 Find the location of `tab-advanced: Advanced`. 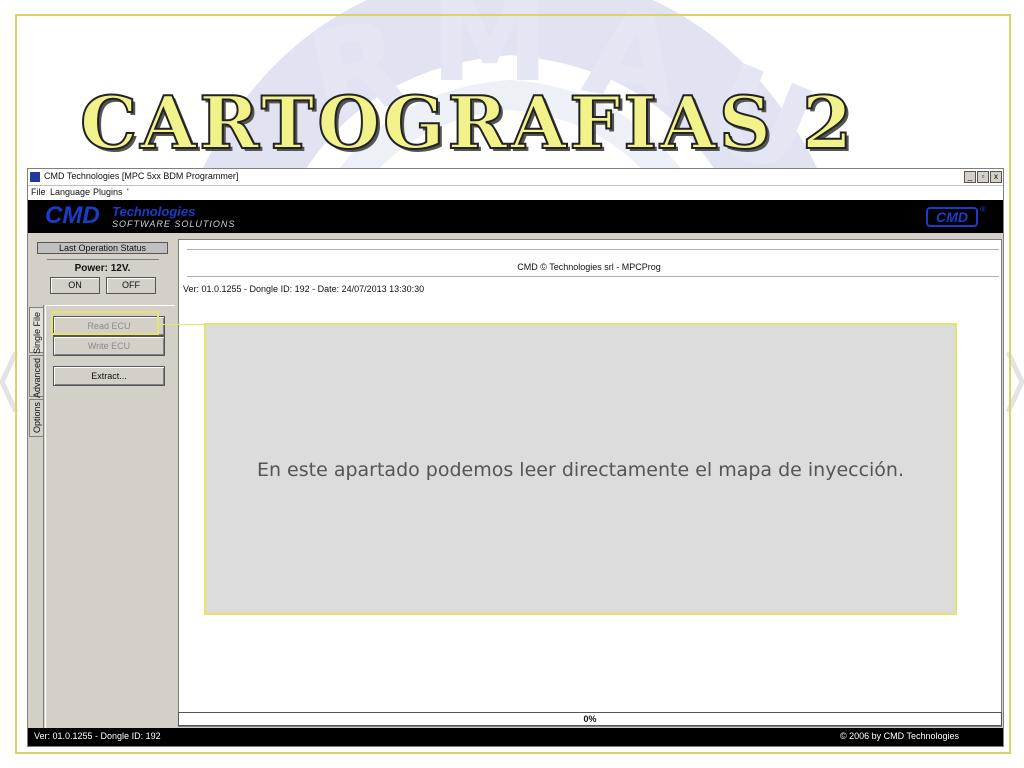

tab-advanced: Advanced is located at coordinates (36, 376).